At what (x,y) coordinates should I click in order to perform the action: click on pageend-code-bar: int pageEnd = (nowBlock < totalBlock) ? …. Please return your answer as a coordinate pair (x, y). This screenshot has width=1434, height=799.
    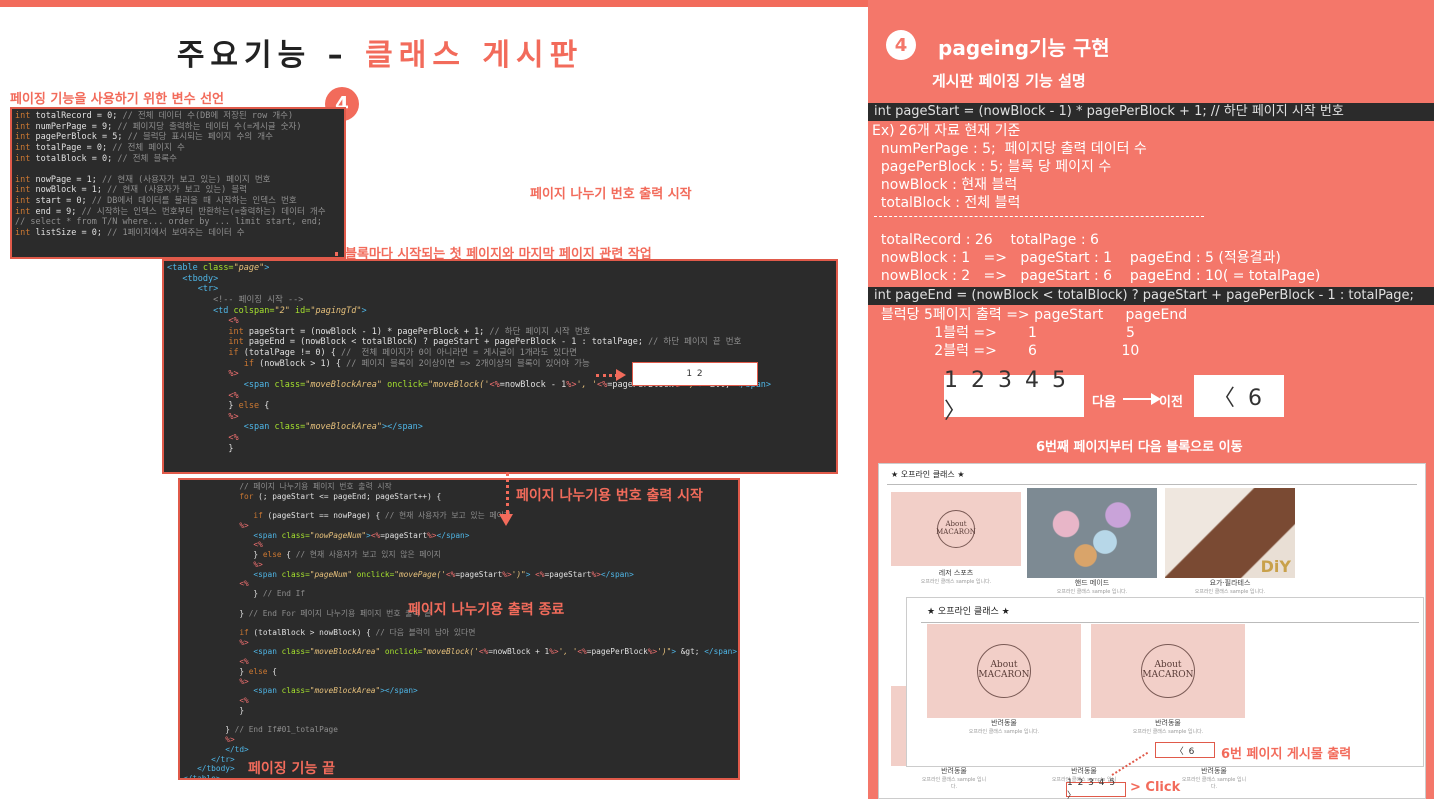
    Looking at the image, I should click on (1151, 296).